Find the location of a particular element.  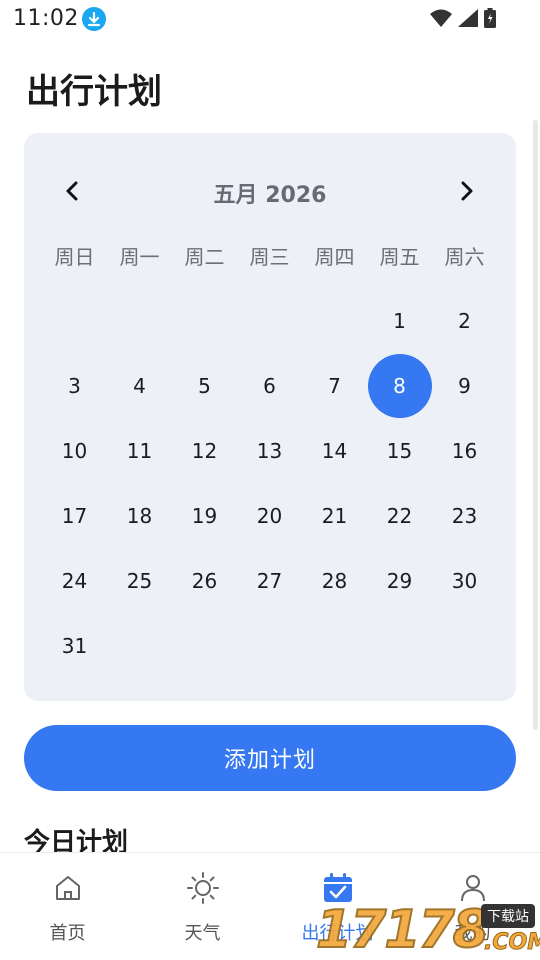

calendar-day-number: 30 is located at coordinates (464, 580).